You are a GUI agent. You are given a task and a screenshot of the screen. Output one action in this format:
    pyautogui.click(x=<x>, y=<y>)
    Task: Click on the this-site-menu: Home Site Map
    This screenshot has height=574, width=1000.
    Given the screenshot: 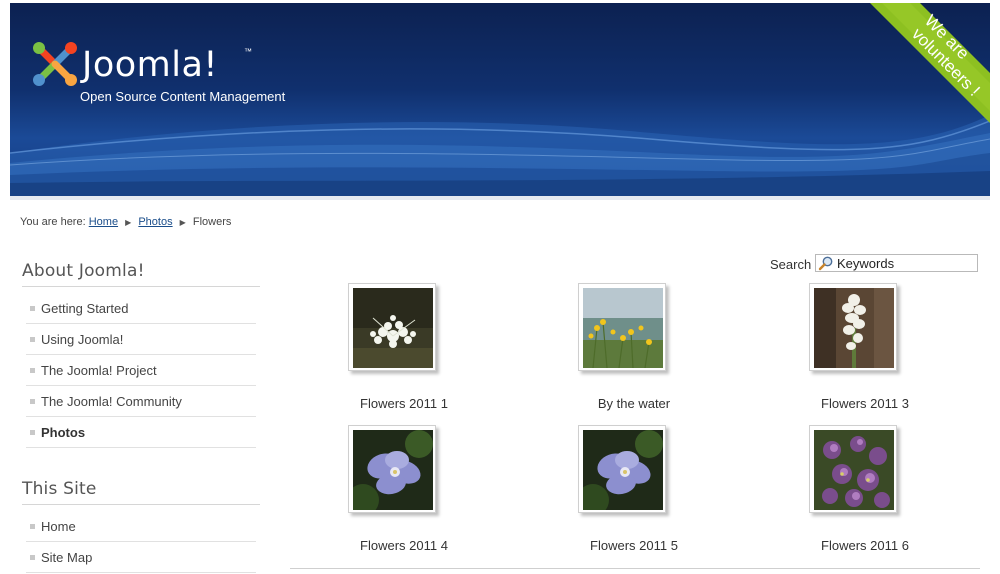 What is the action you would take?
    pyautogui.click(x=141, y=542)
    